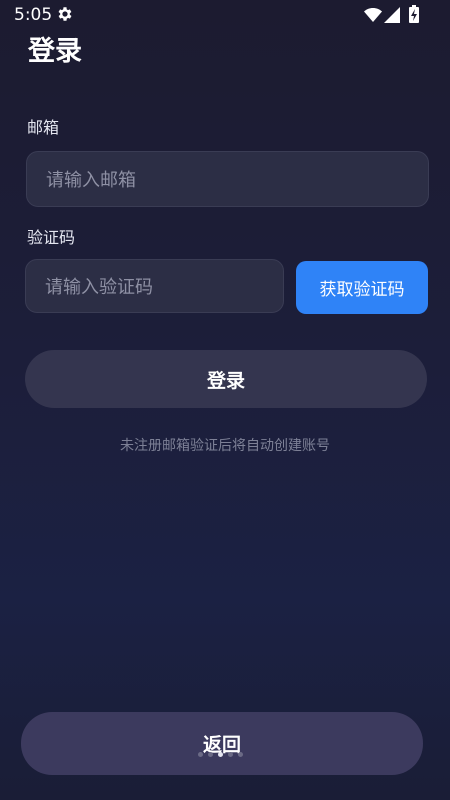 This screenshot has width=450, height=800. I want to click on status-time: 5:05, so click(33, 15).